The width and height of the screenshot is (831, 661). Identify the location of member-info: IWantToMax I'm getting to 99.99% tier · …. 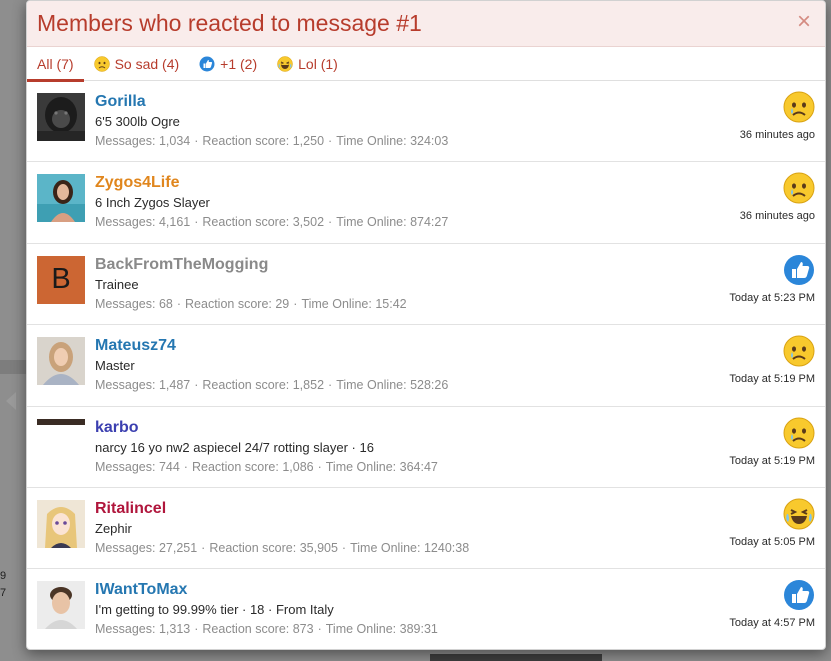
(405, 608).